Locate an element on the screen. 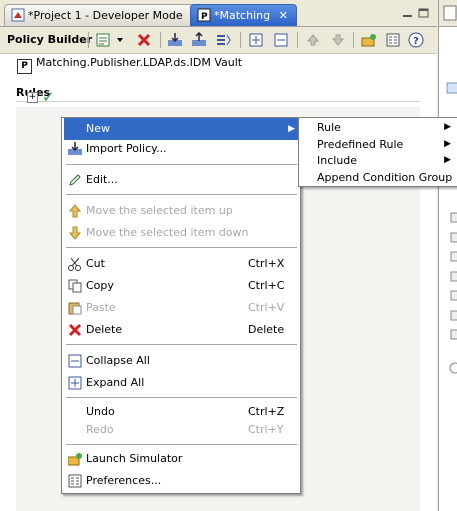 The image size is (457, 511). policy-builder-toolbar: Policy Builder ? is located at coordinates (218, 40).